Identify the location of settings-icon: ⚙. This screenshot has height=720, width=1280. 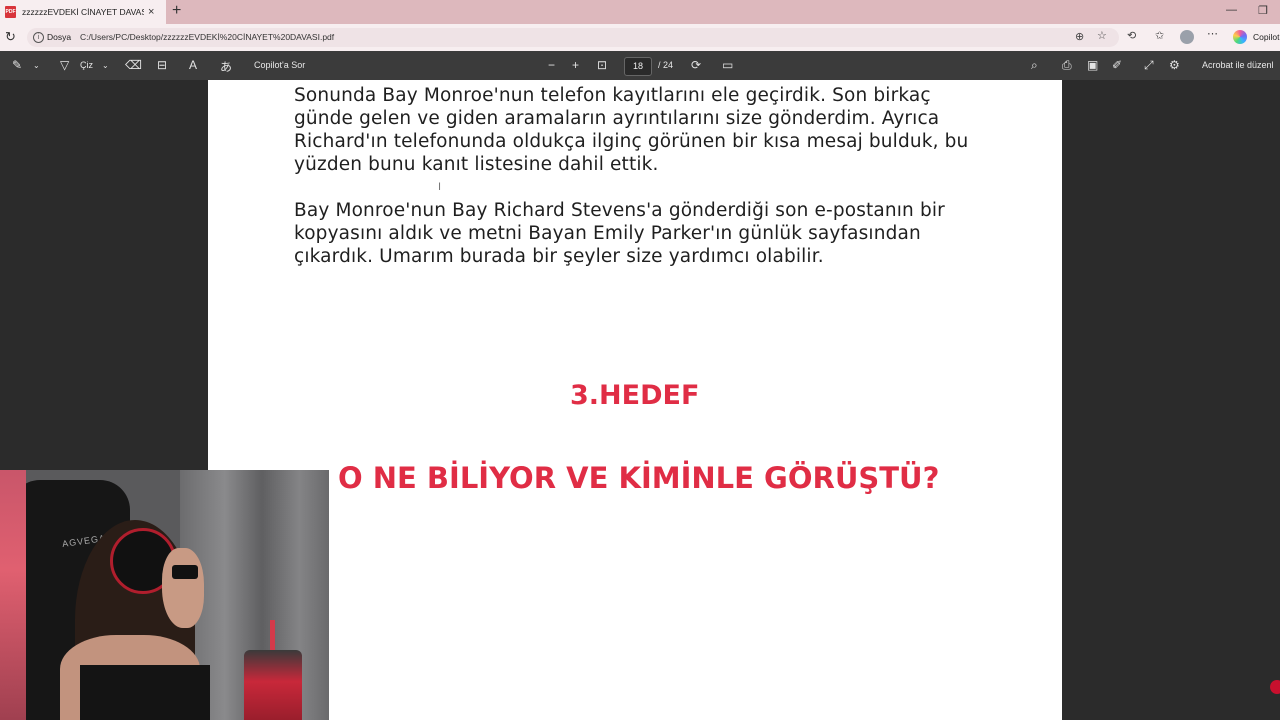
(1174, 65).